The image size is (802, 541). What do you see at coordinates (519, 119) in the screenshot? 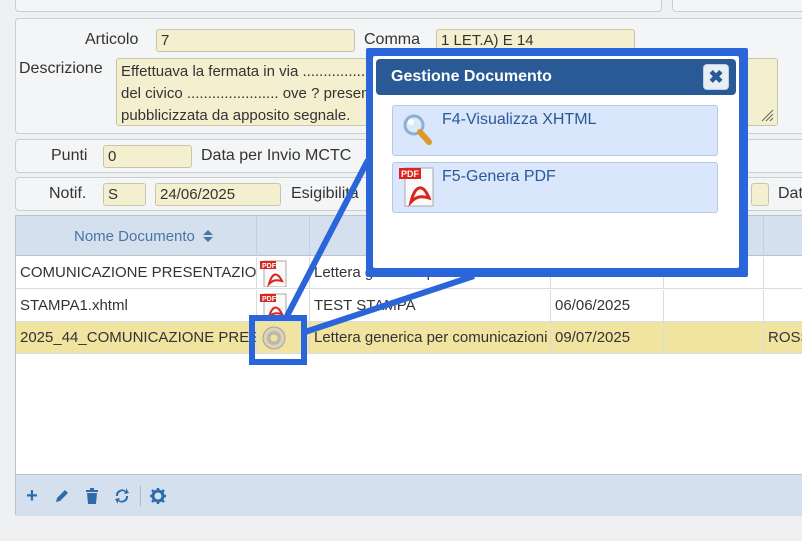
I see `visualizza-xhtml-label: F4-Visualizza XHTML` at bounding box center [519, 119].